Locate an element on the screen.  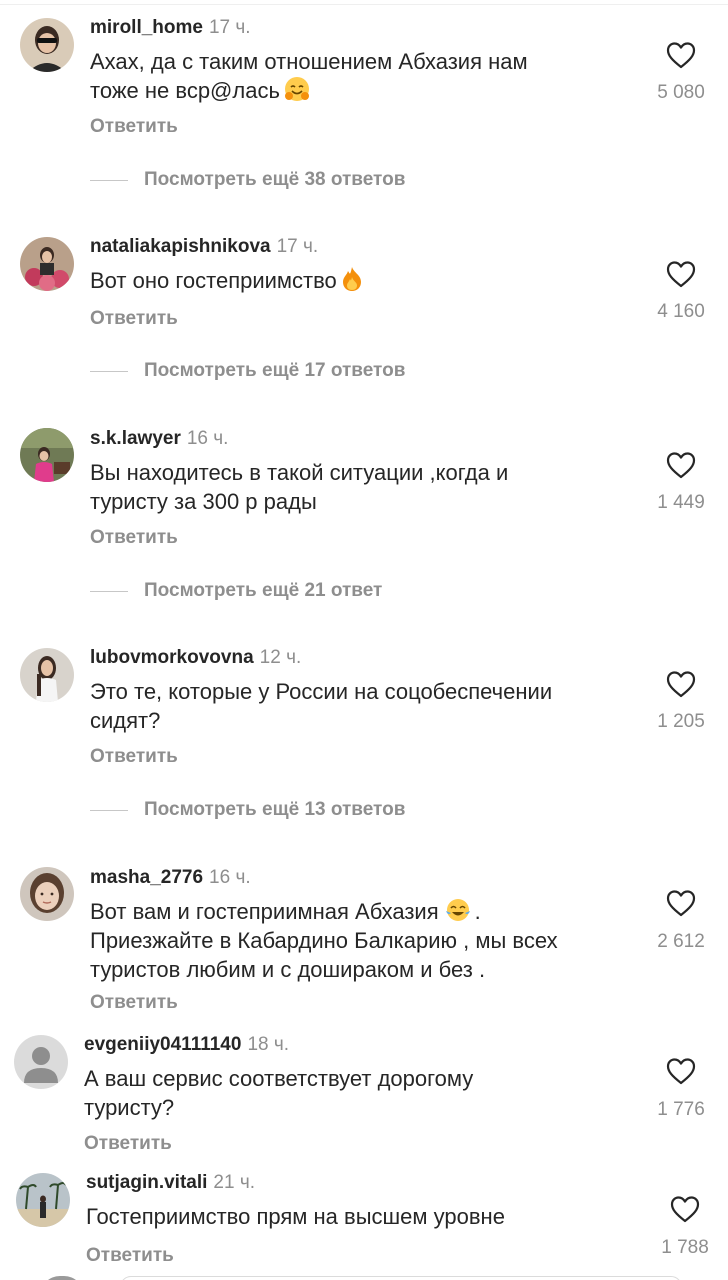
view-more-replies: Посмотреть ещё 13 ответов is located at coordinates (247, 810).